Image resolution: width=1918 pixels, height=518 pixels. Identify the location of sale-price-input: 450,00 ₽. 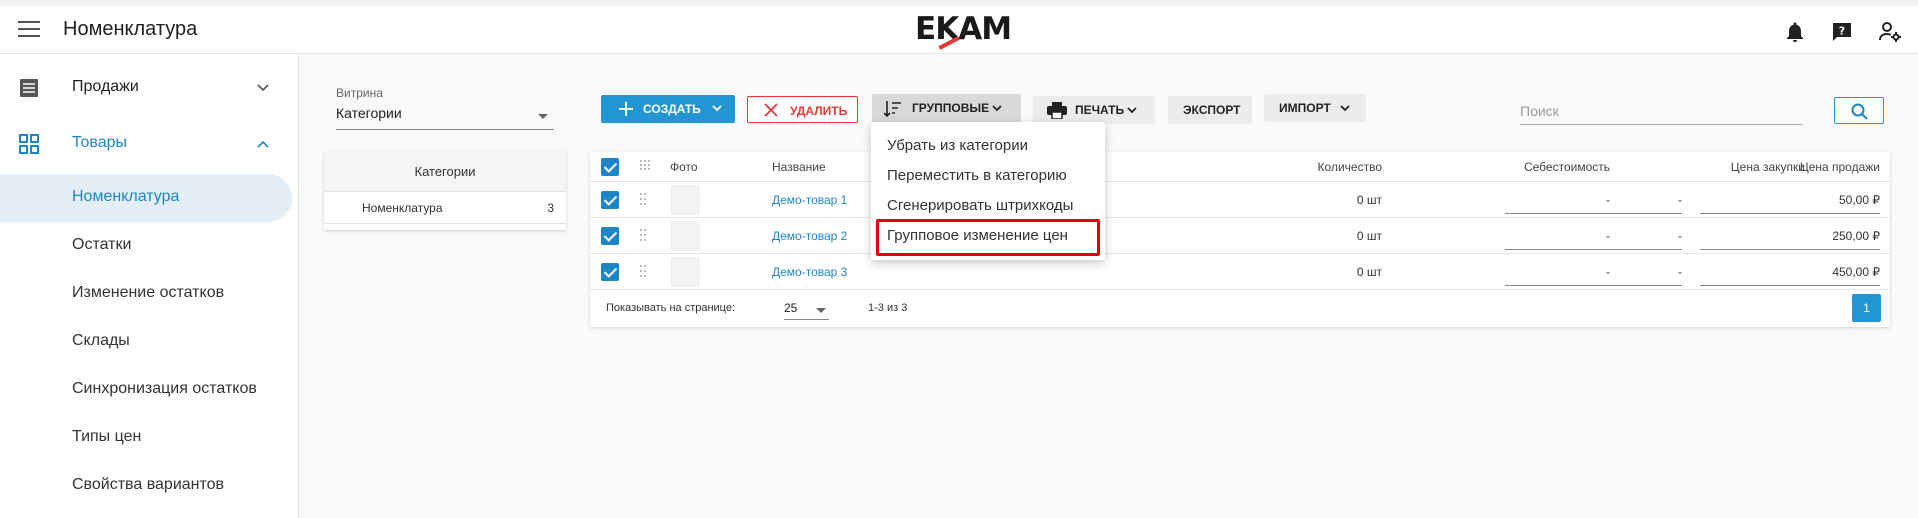
(1790, 272).